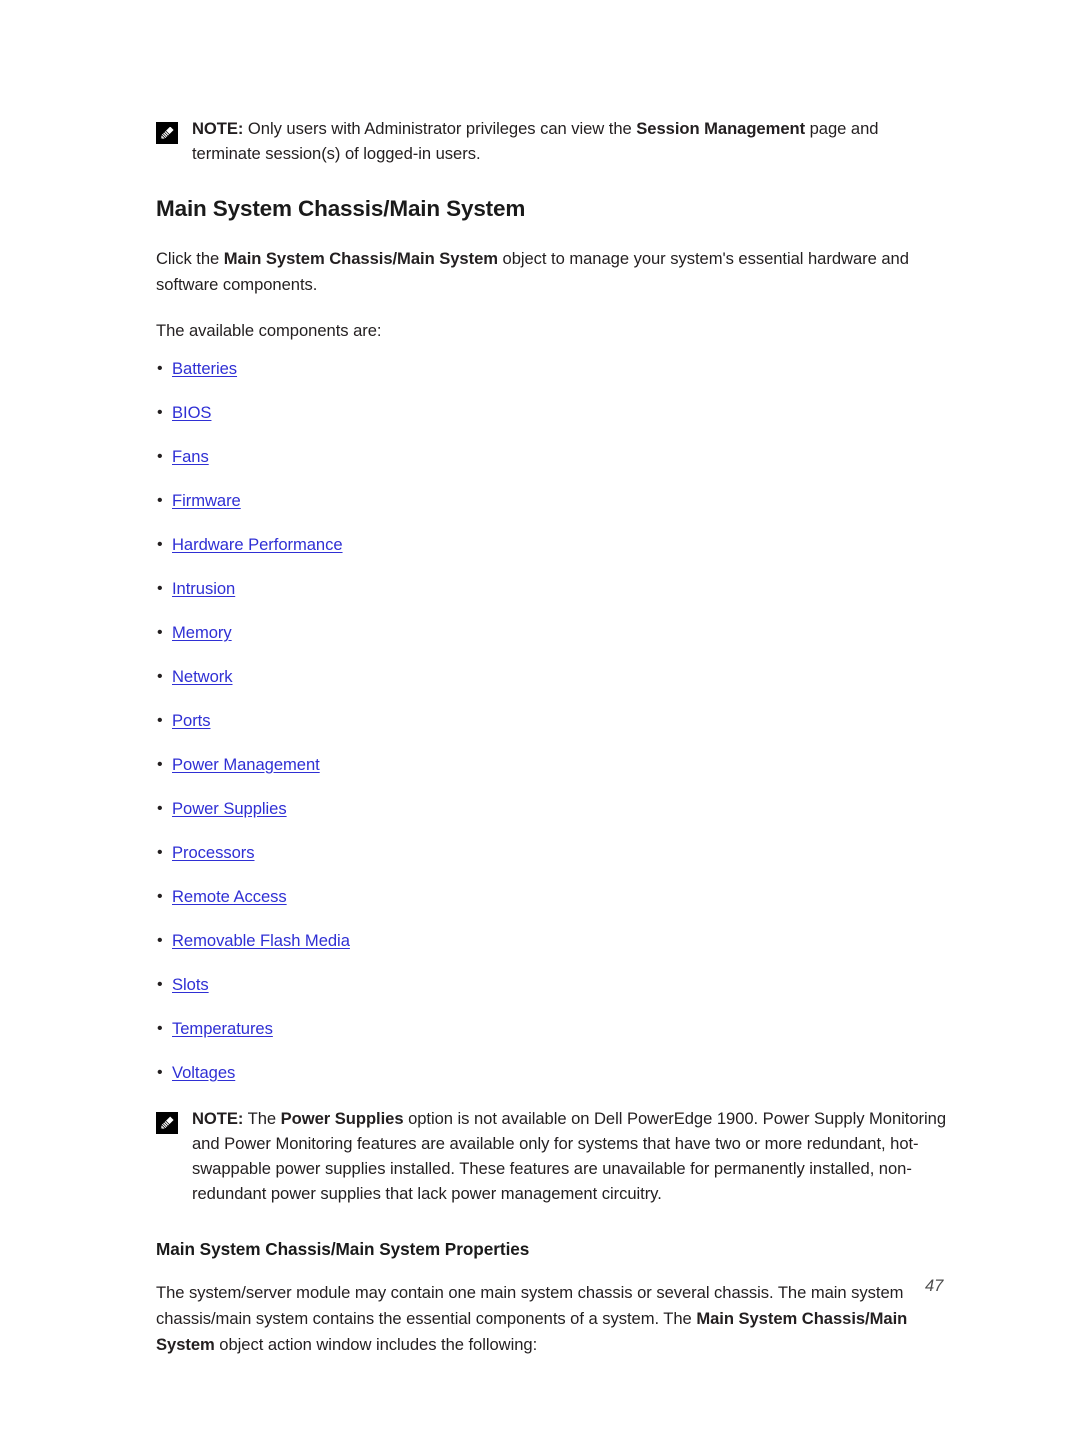 This screenshot has height=1434, width=1080. What do you see at coordinates (202, 632) in the screenshot?
I see `link-memory: Memory` at bounding box center [202, 632].